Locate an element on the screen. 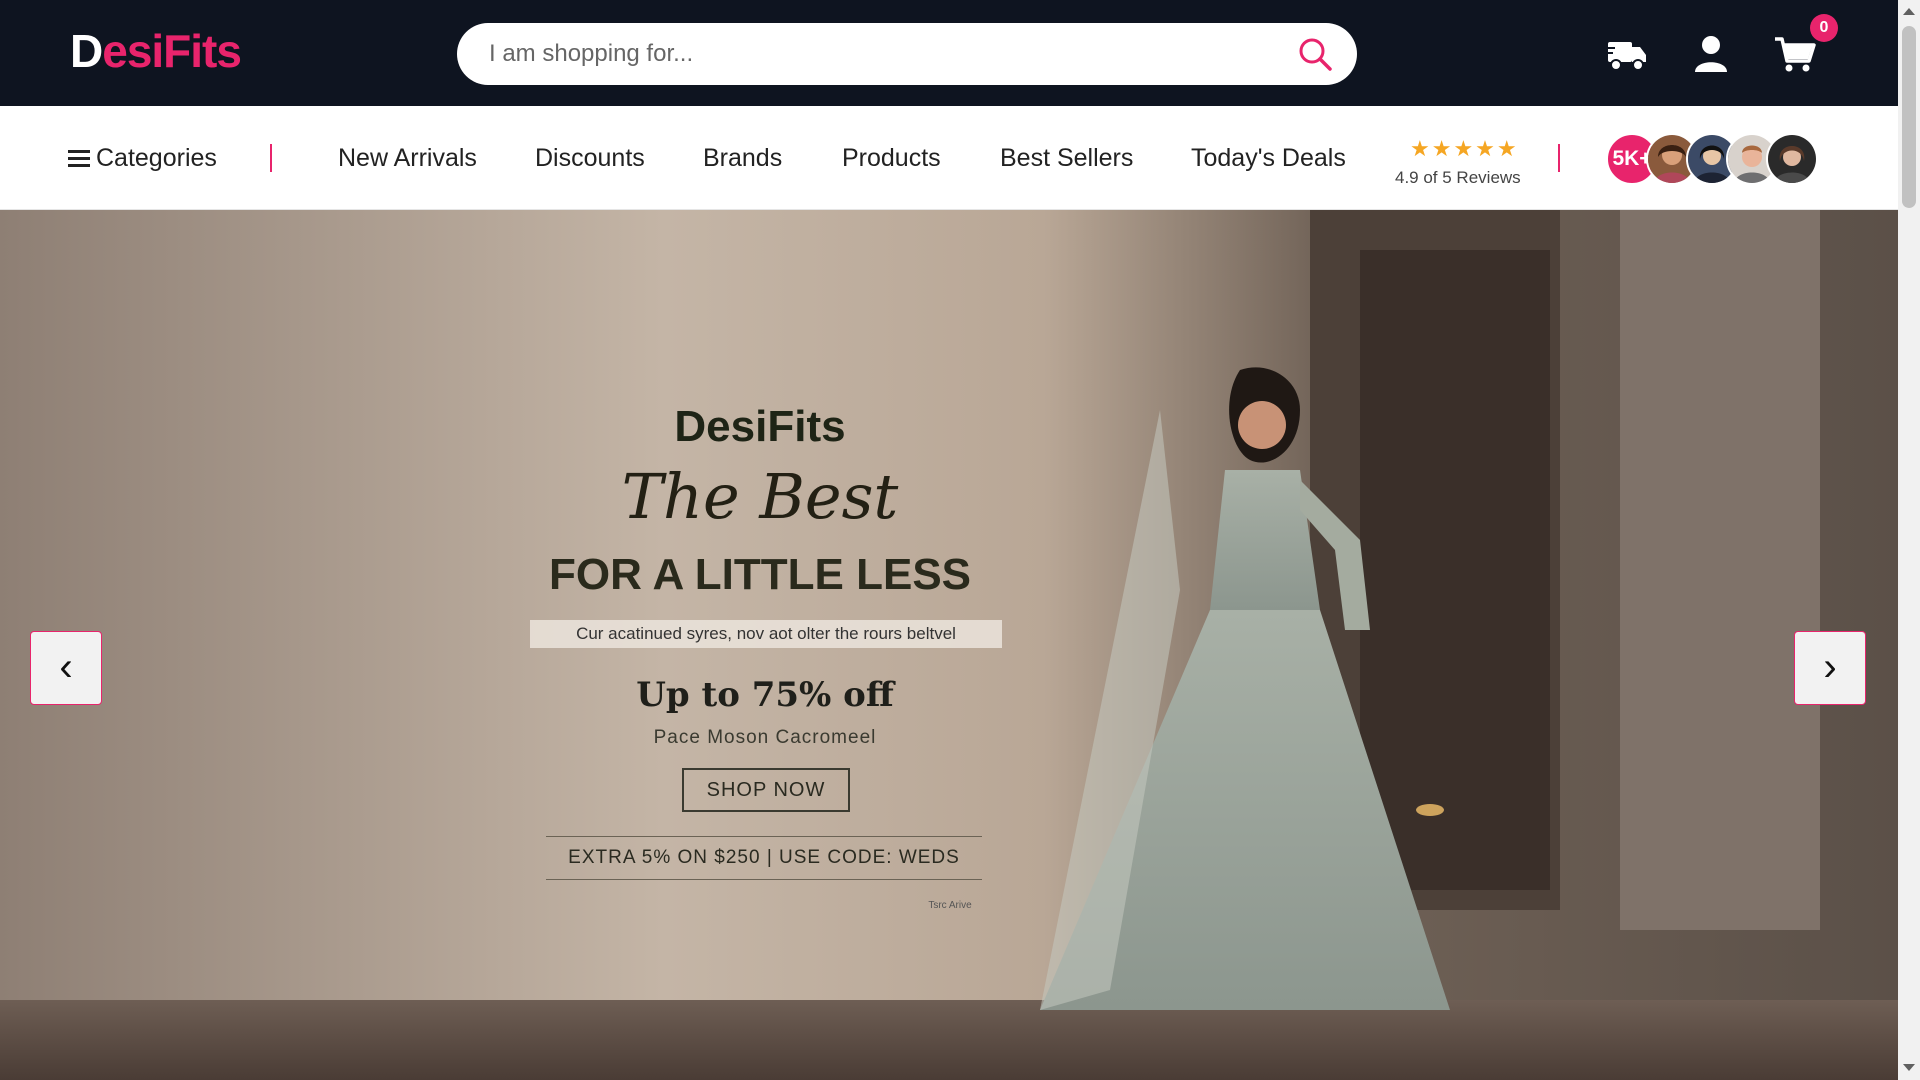  delivery-truck-icon is located at coordinates (1627, 54).